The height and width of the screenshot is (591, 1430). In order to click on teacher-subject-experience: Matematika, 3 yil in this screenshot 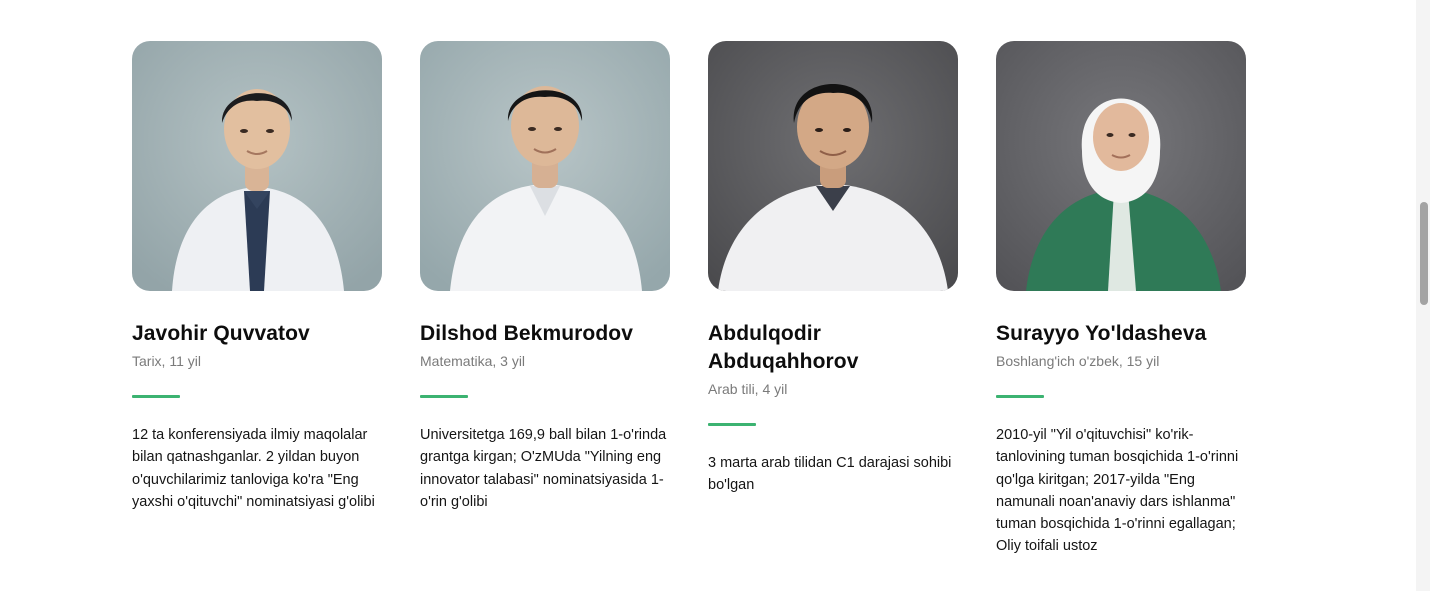, I will do `click(473, 361)`.